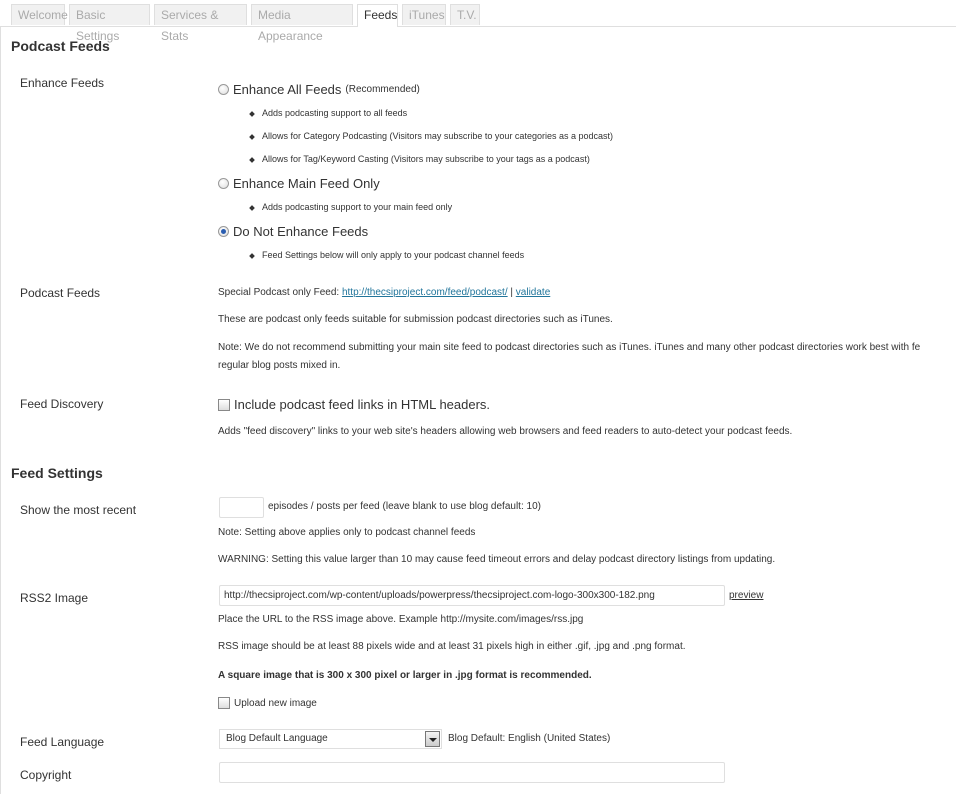 The height and width of the screenshot is (794, 956). Describe the element at coordinates (746, 595) in the screenshot. I see `rss2-image-preview-link: preview` at that location.